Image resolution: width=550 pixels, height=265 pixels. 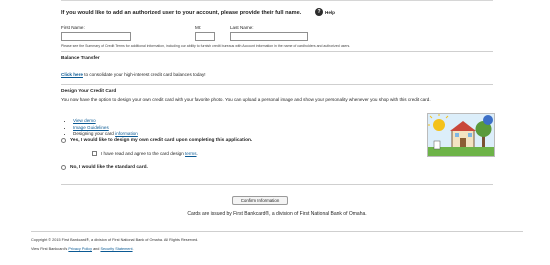 What do you see at coordinates (80, 58) in the screenshot?
I see `balance-transfer-title: Balance Transfer` at bounding box center [80, 58].